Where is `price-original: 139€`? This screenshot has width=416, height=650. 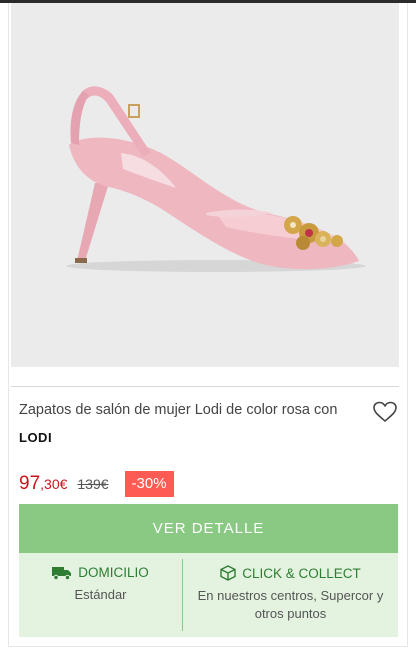 price-original: 139€ is located at coordinates (93, 484).